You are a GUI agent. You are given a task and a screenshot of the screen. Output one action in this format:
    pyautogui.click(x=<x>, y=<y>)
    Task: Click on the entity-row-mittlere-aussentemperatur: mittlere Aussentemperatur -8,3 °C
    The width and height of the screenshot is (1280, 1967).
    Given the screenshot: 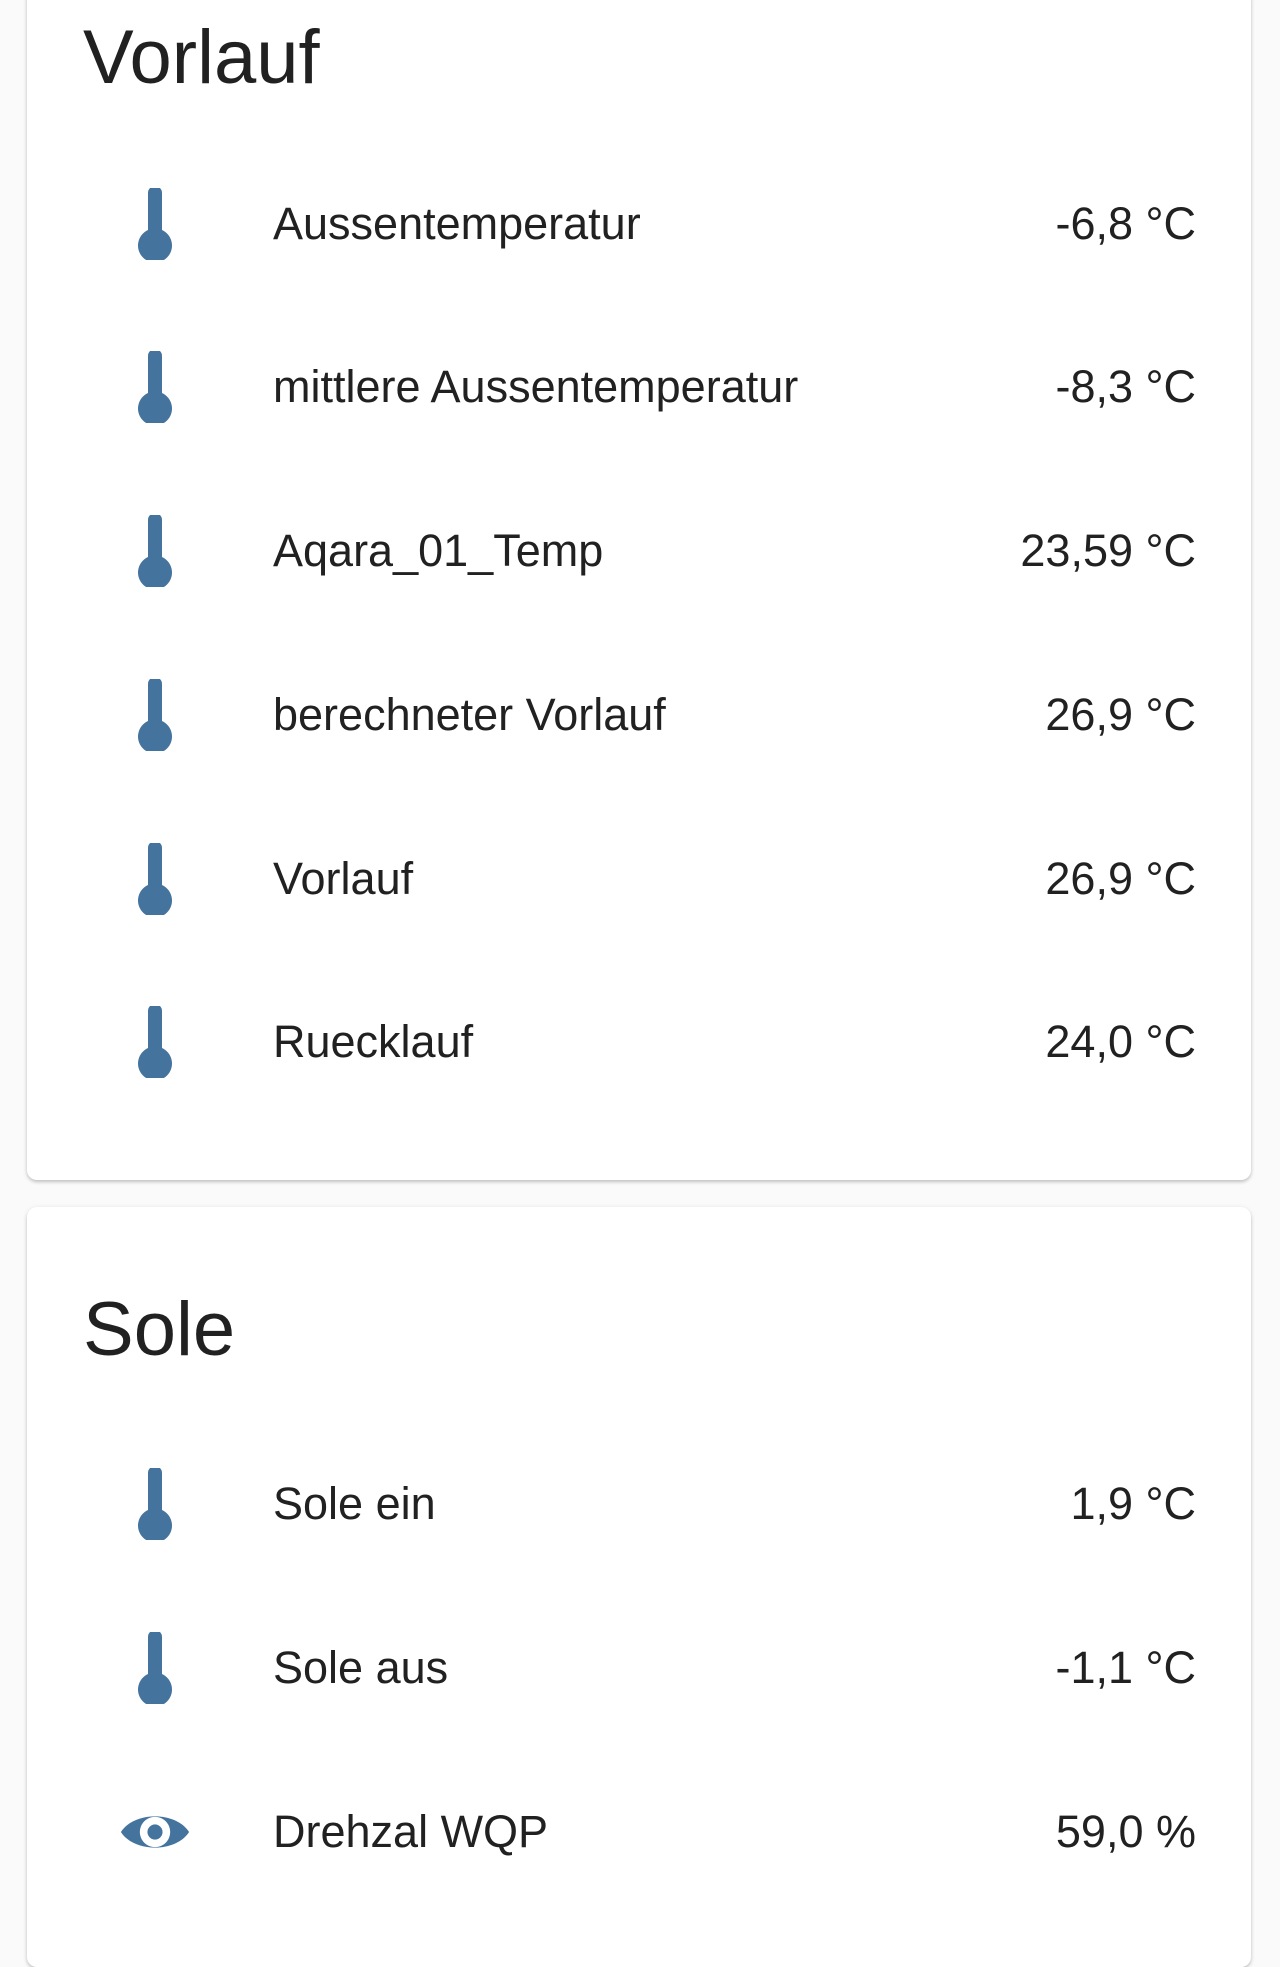 What is the action you would take?
    pyautogui.click(x=639, y=387)
    